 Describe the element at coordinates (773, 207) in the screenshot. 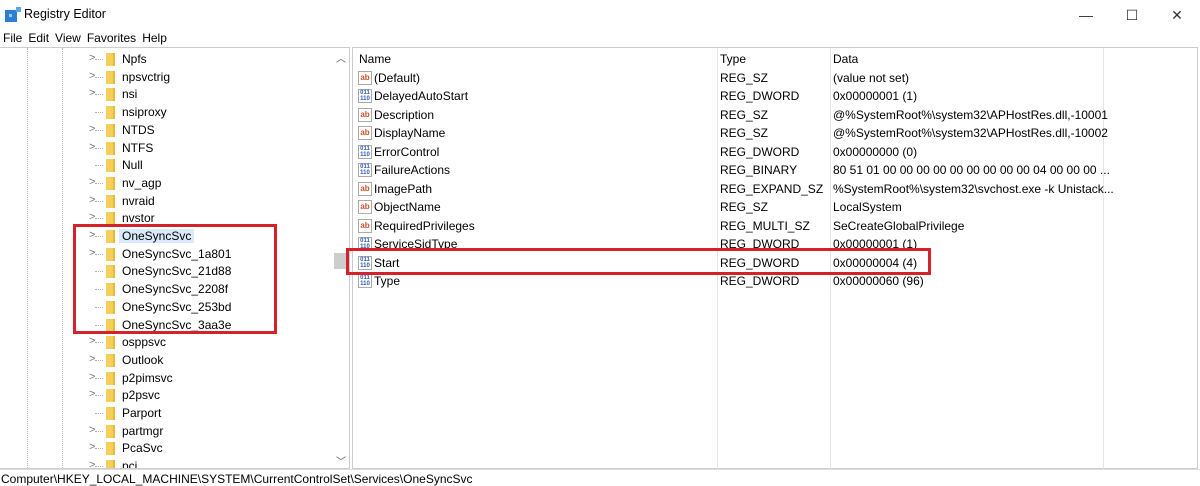

I see `value-row: ab ObjectName REG_SZ LocalSystem` at that location.